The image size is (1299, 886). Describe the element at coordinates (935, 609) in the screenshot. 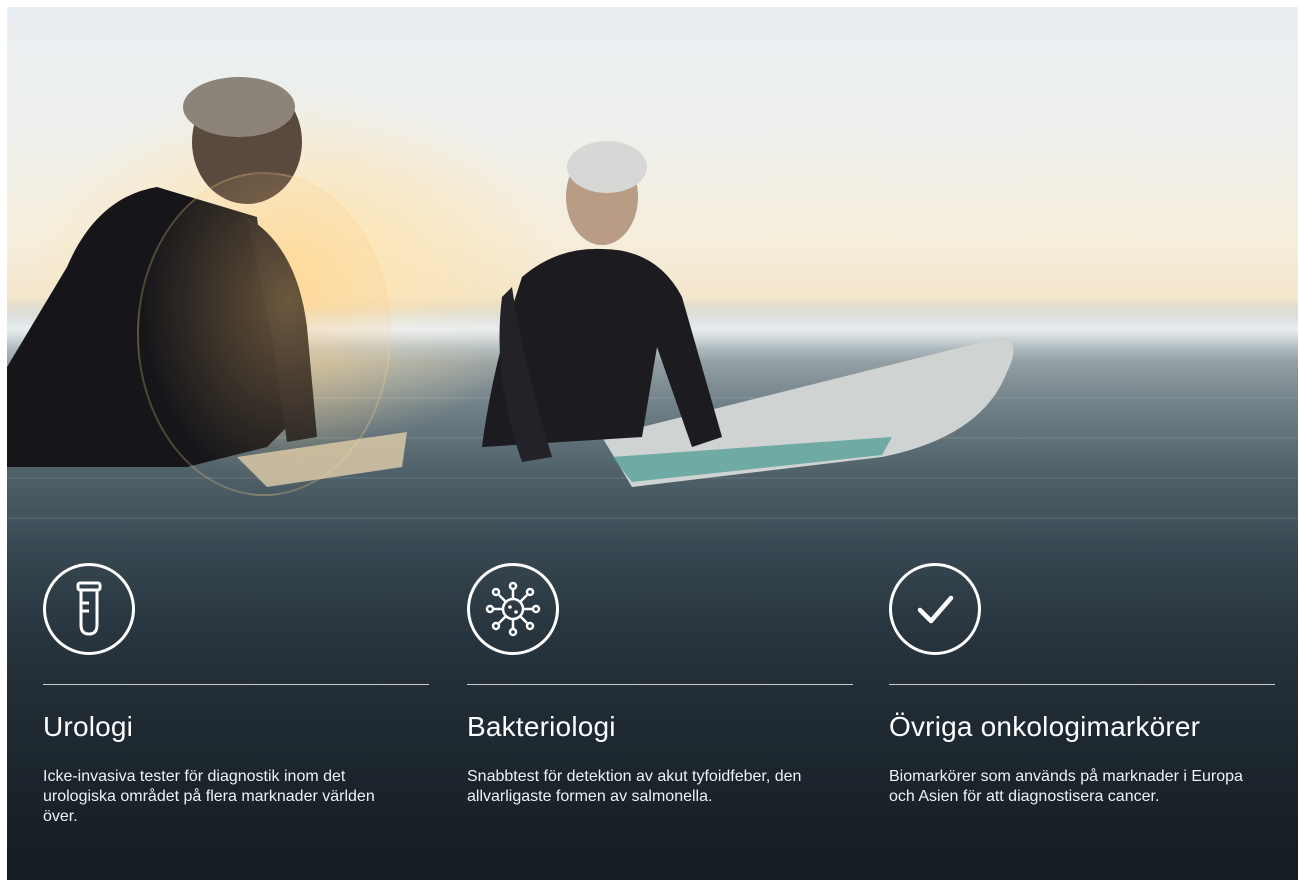

I see `checkmark-icon` at that location.